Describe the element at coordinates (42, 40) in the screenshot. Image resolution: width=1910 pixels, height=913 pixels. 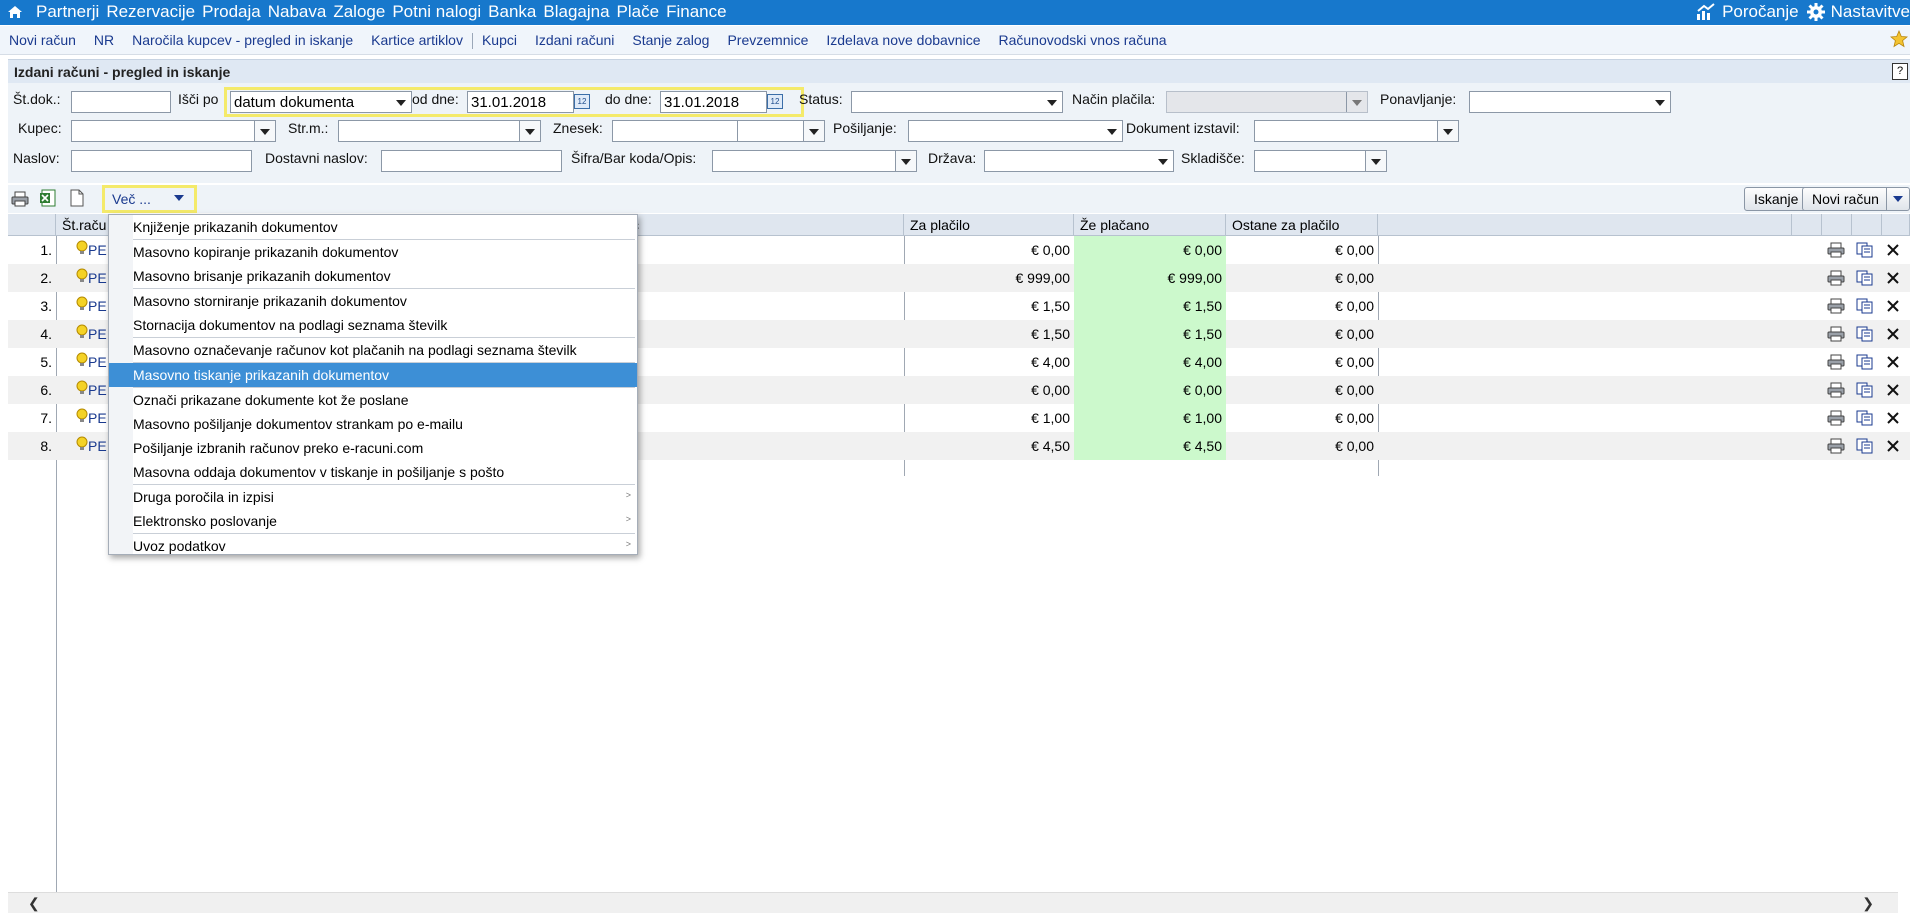
I see `subnav-novi-racun: Novi račun` at that location.